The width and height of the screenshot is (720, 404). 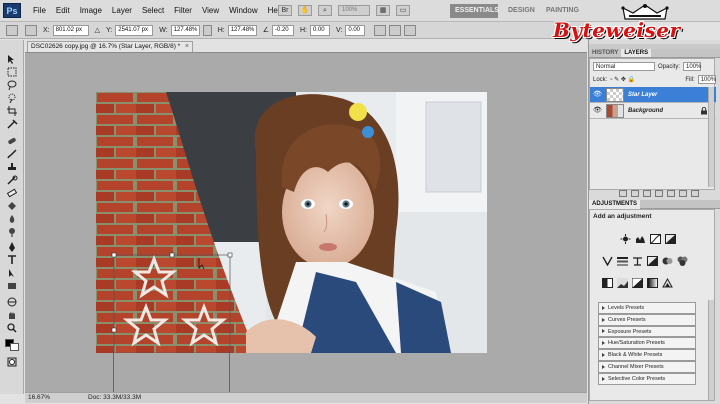 I want to click on pen-tool-icon, so click(x=12, y=247).